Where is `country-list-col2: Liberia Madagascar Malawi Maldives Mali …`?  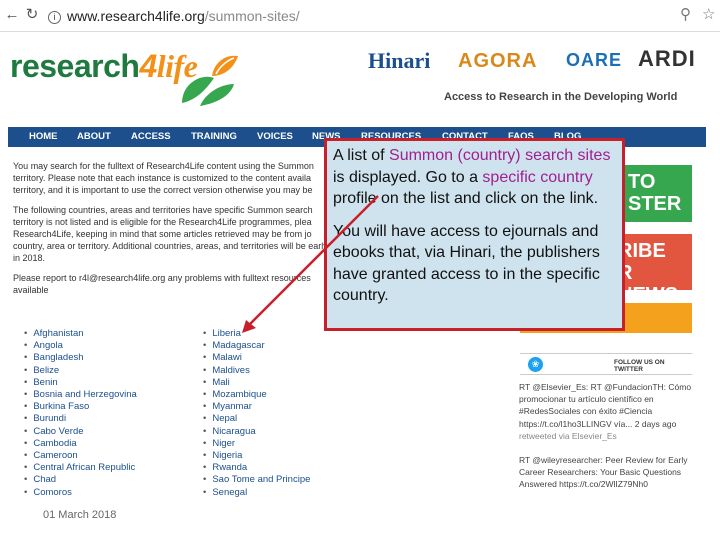 country-list-col2: Liberia Madagascar Malawi Maldives Mali … is located at coordinates (256, 413).